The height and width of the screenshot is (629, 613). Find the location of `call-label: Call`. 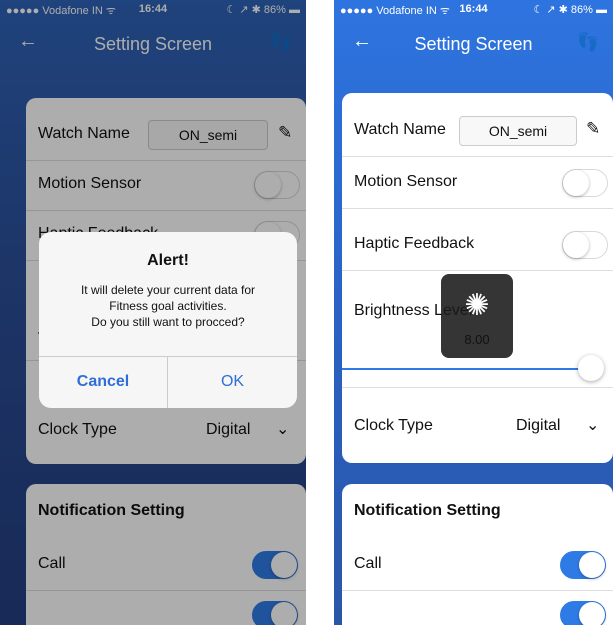

call-label: Call is located at coordinates (368, 563).